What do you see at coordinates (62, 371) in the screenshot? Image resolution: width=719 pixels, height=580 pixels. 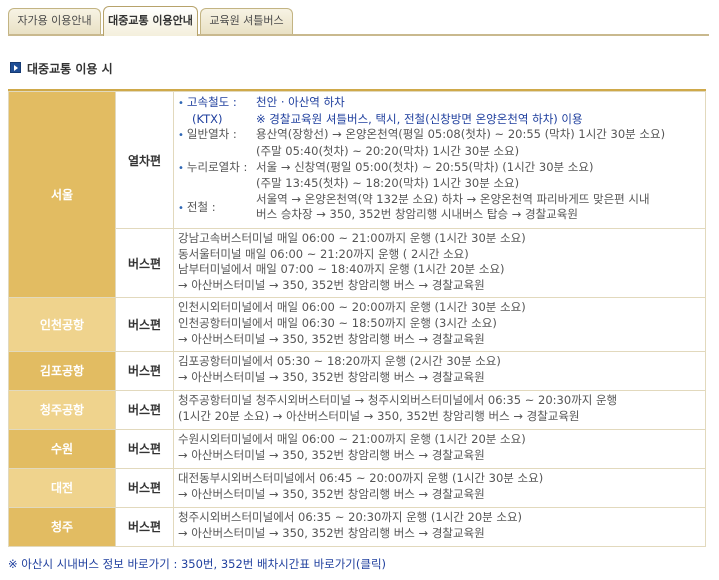 I see `region-gimpo-airport: 김포공항` at bounding box center [62, 371].